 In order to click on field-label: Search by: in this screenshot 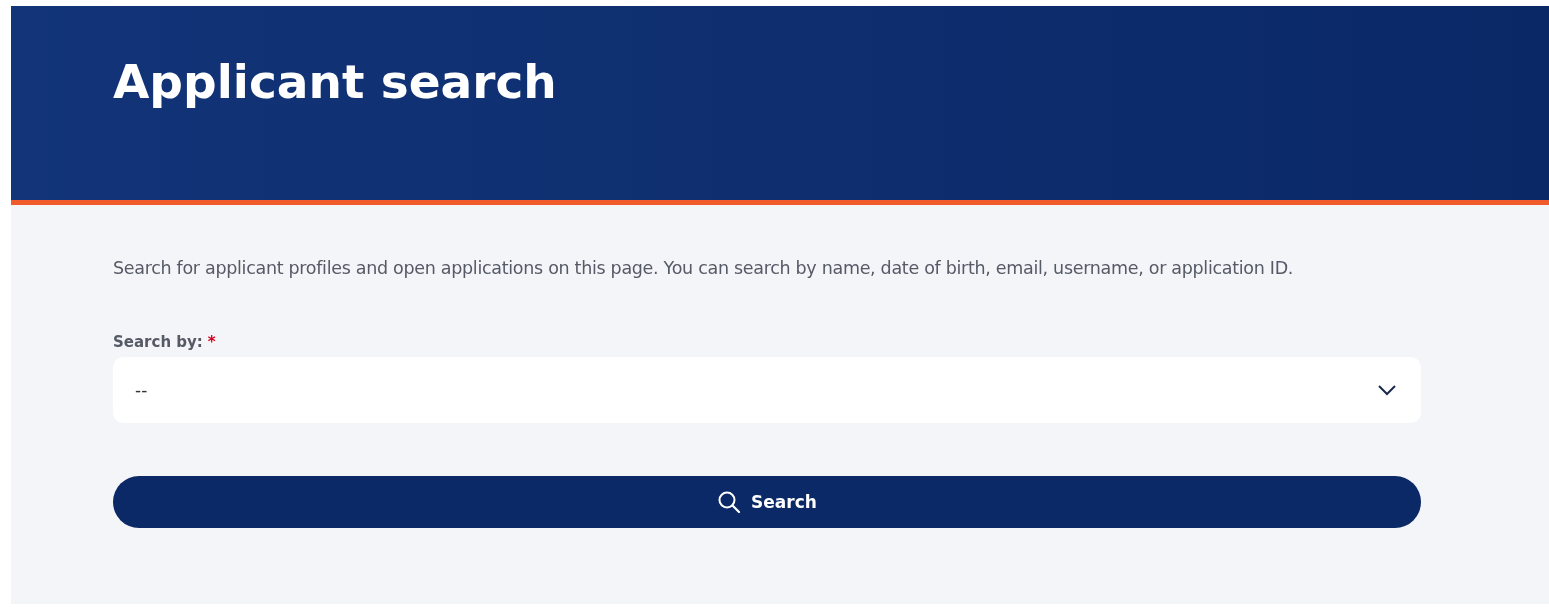, I will do `click(158, 342)`.